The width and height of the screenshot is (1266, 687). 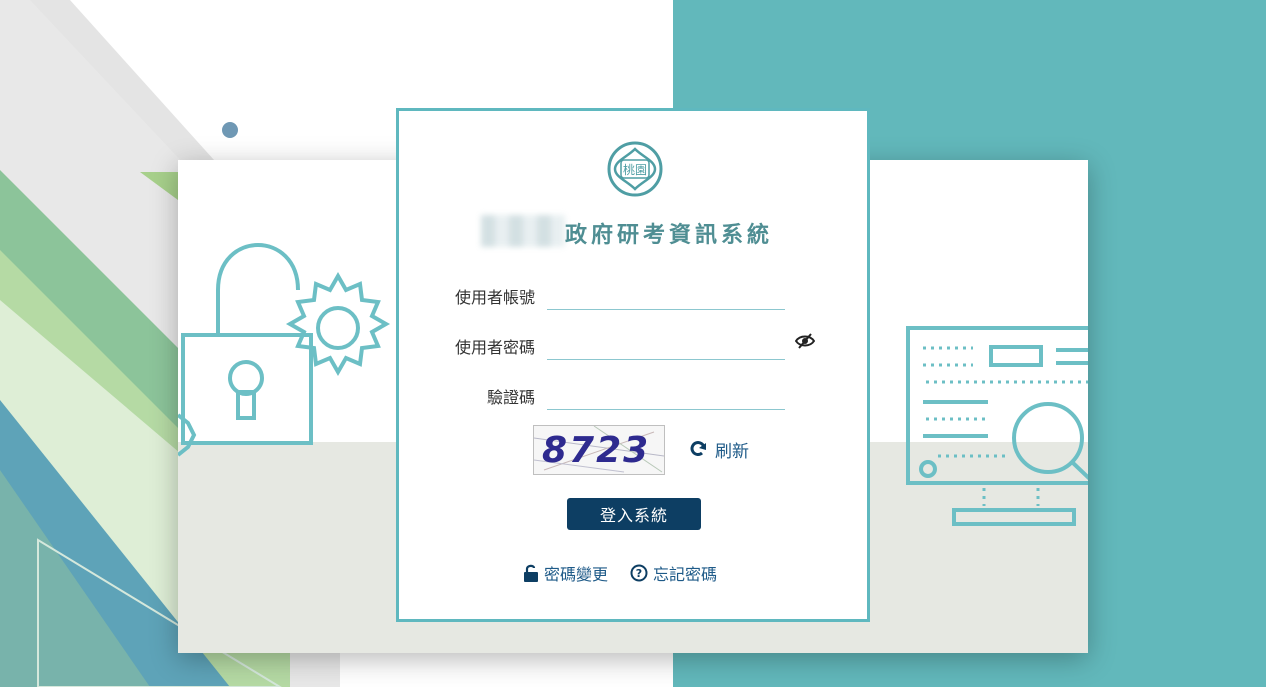 I want to click on redacted-region, so click(x=523, y=231).